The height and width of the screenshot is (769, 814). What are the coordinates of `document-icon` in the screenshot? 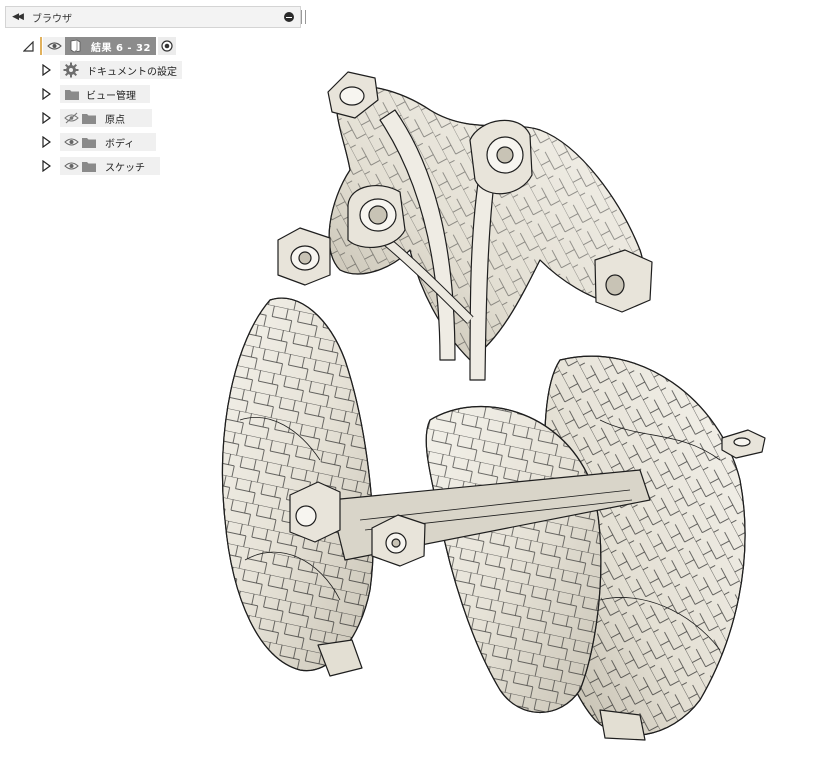 It's located at (75, 46).